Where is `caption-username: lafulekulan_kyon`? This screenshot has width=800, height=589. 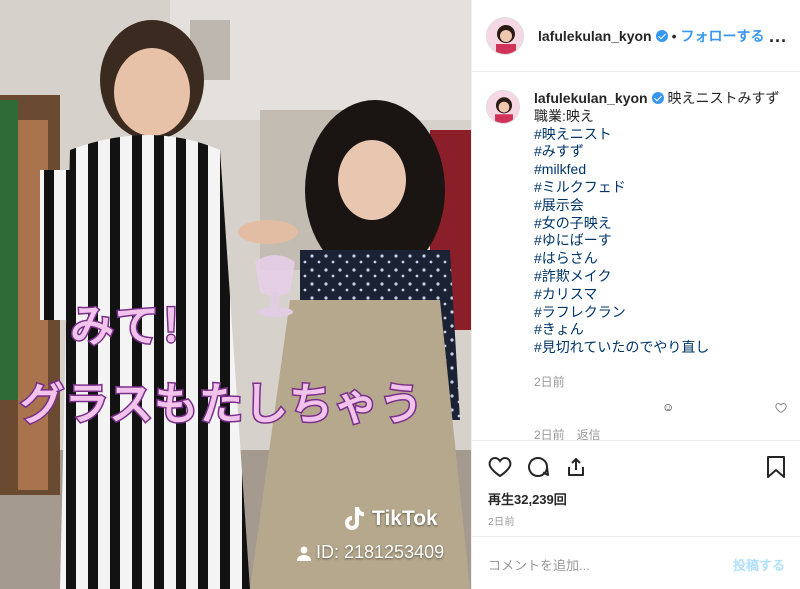
caption-username: lafulekulan_kyon is located at coordinates (591, 98).